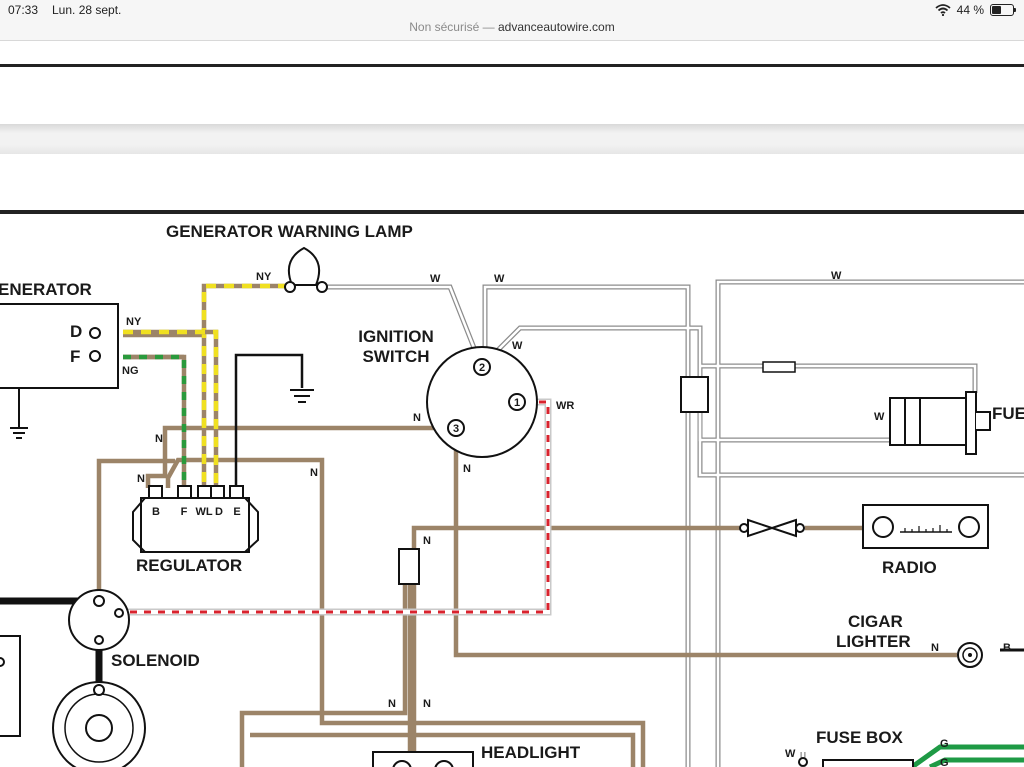 This screenshot has width=1024, height=767. What do you see at coordinates (1007, 648) in the screenshot?
I see `wire-b-cigar: B` at bounding box center [1007, 648].